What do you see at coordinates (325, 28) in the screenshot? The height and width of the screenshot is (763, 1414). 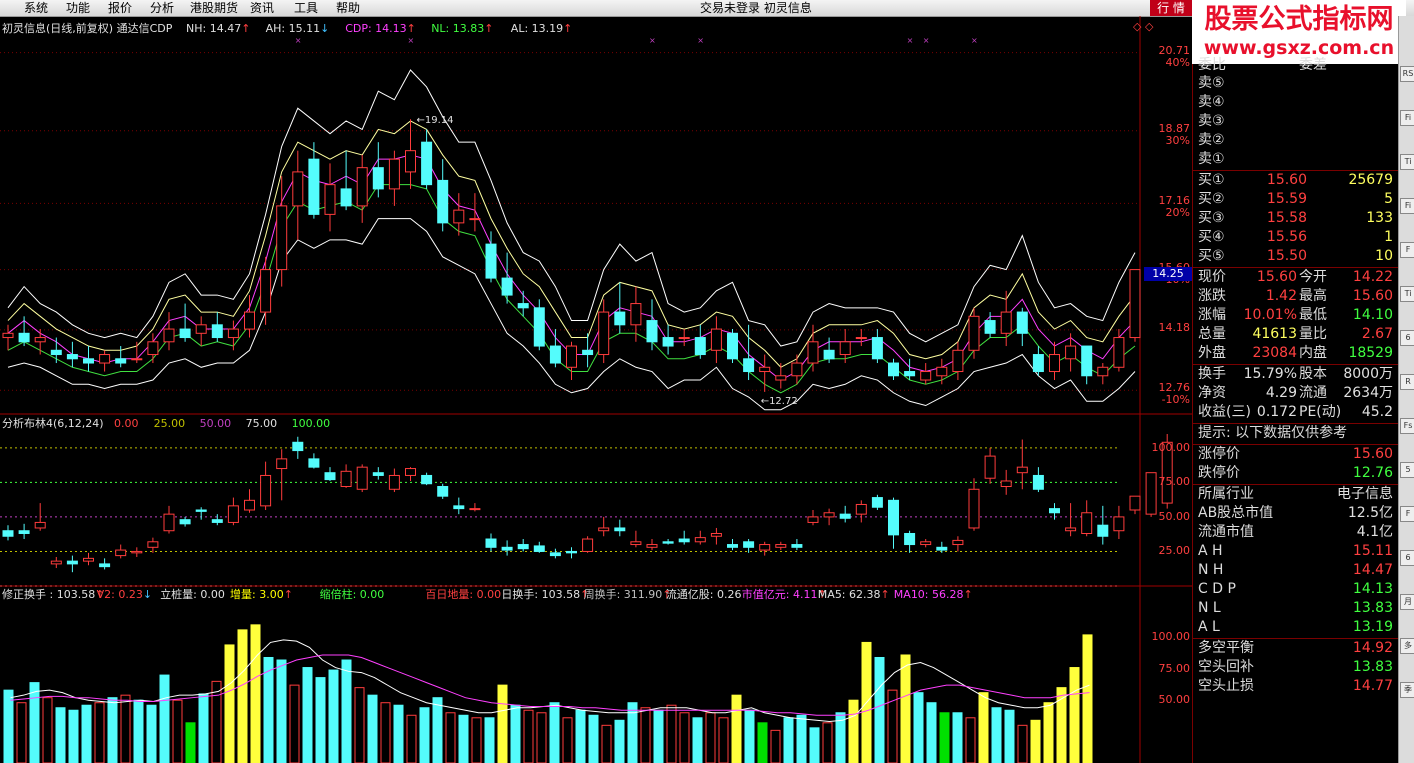 I see `arrow-down-icon: ↓` at bounding box center [325, 28].